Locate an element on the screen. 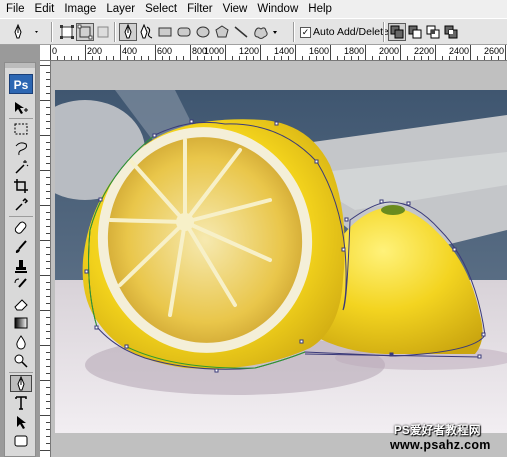 The image size is (507, 457). menu-view: View is located at coordinates (235, 9).